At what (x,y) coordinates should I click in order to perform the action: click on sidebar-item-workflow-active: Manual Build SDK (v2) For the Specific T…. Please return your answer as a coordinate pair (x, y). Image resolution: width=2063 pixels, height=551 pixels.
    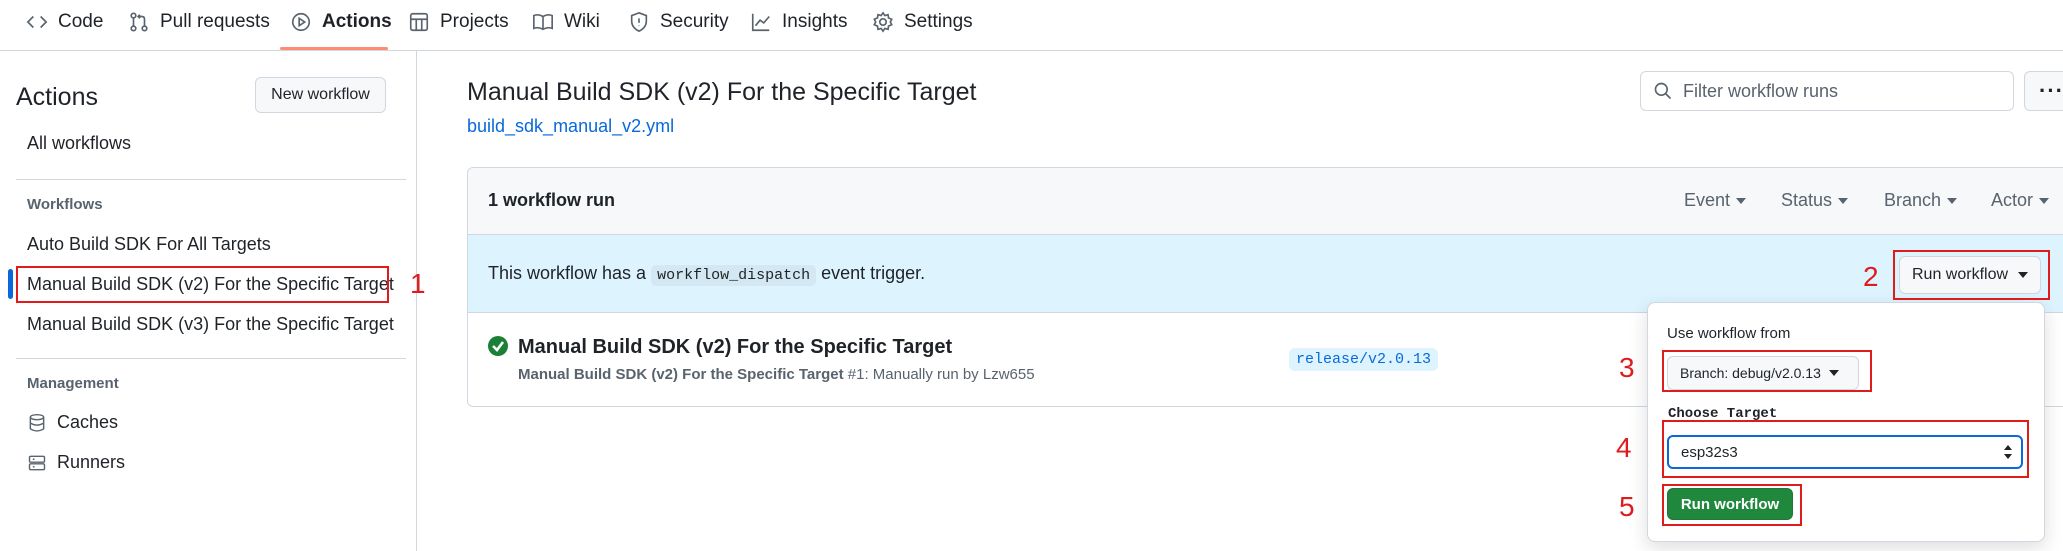
    Looking at the image, I should click on (210, 284).